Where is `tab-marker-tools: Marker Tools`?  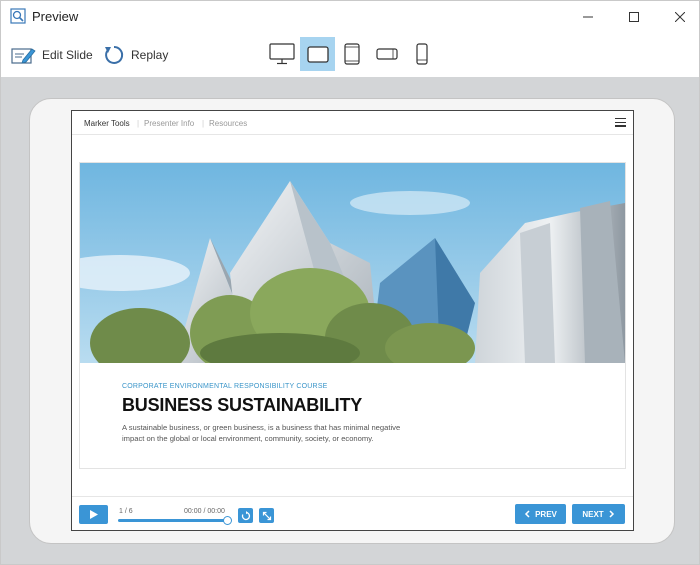 tab-marker-tools: Marker Tools is located at coordinates (107, 123).